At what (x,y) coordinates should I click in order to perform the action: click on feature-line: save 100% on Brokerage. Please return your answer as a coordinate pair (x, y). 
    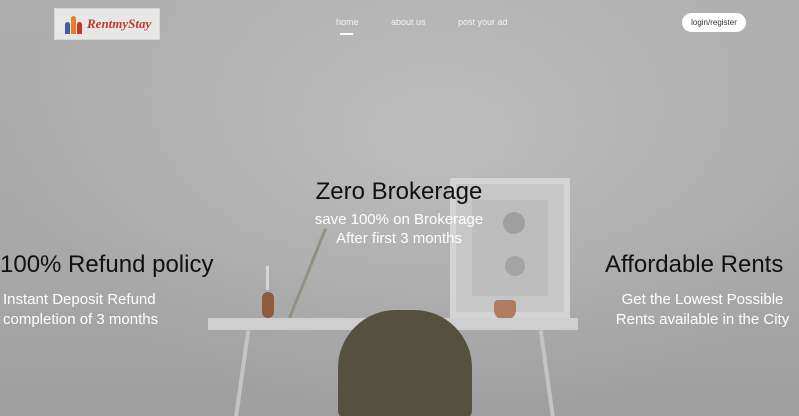
    Looking at the image, I should click on (399, 219).